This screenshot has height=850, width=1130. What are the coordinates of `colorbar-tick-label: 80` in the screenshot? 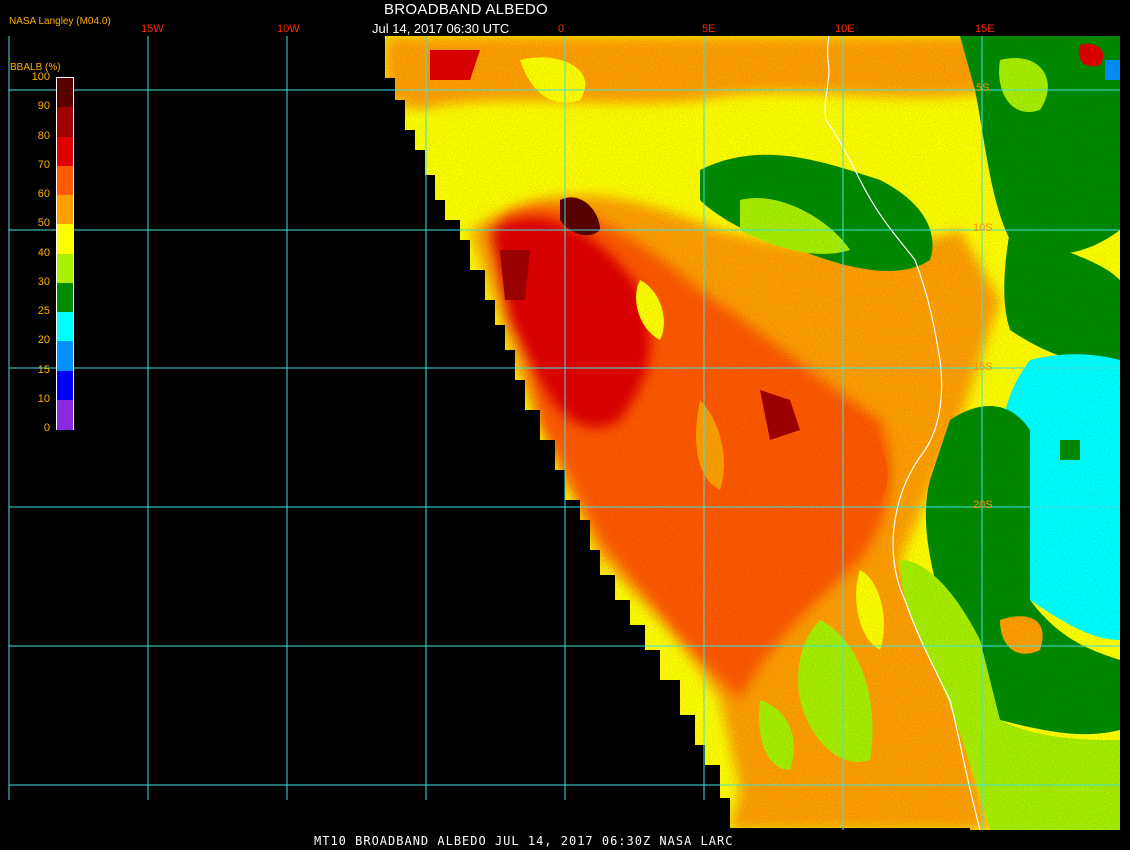 It's located at (43, 135).